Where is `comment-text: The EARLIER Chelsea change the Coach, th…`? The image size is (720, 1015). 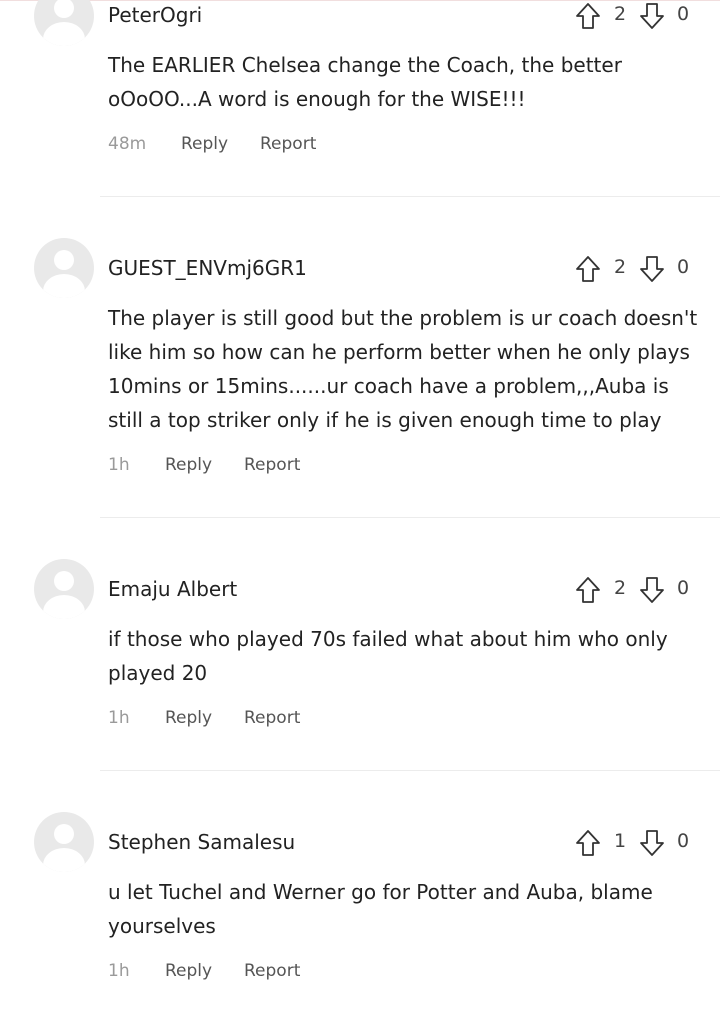
comment-text: The EARLIER Chelsea change the Coach, th… is located at coordinates (365, 82).